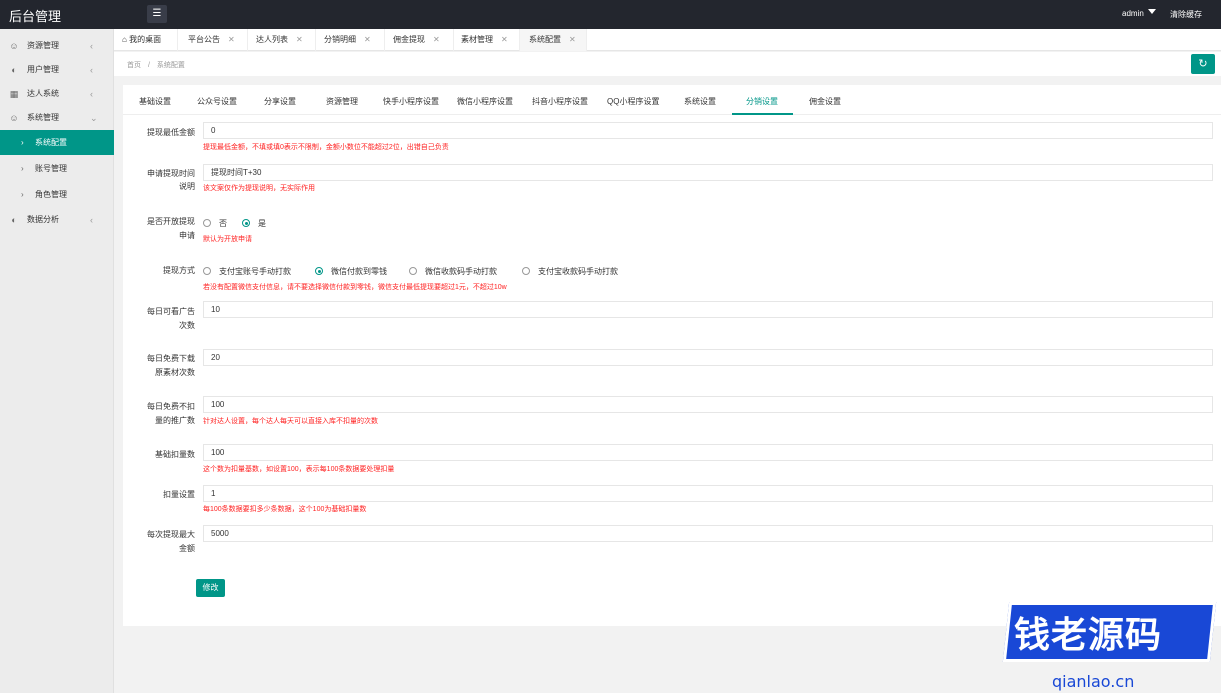  Describe the element at coordinates (553, 40) in the screenshot. I see `tab-system-config: 系统配置 ✕` at that location.